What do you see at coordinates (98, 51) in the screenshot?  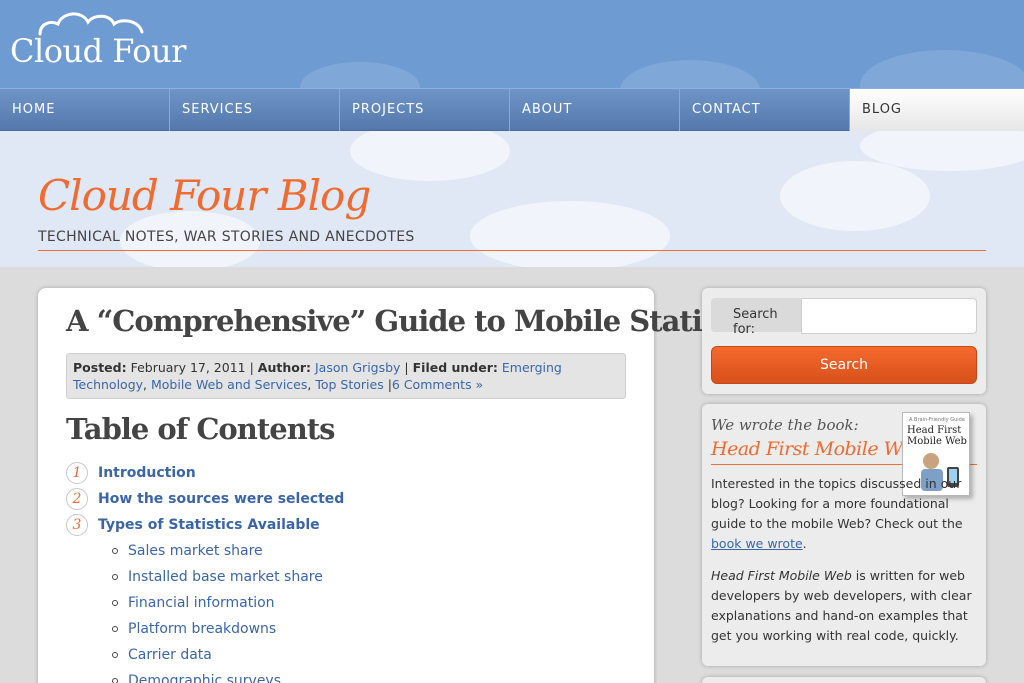 I see `logo-text: Cloud Four` at bounding box center [98, 51].